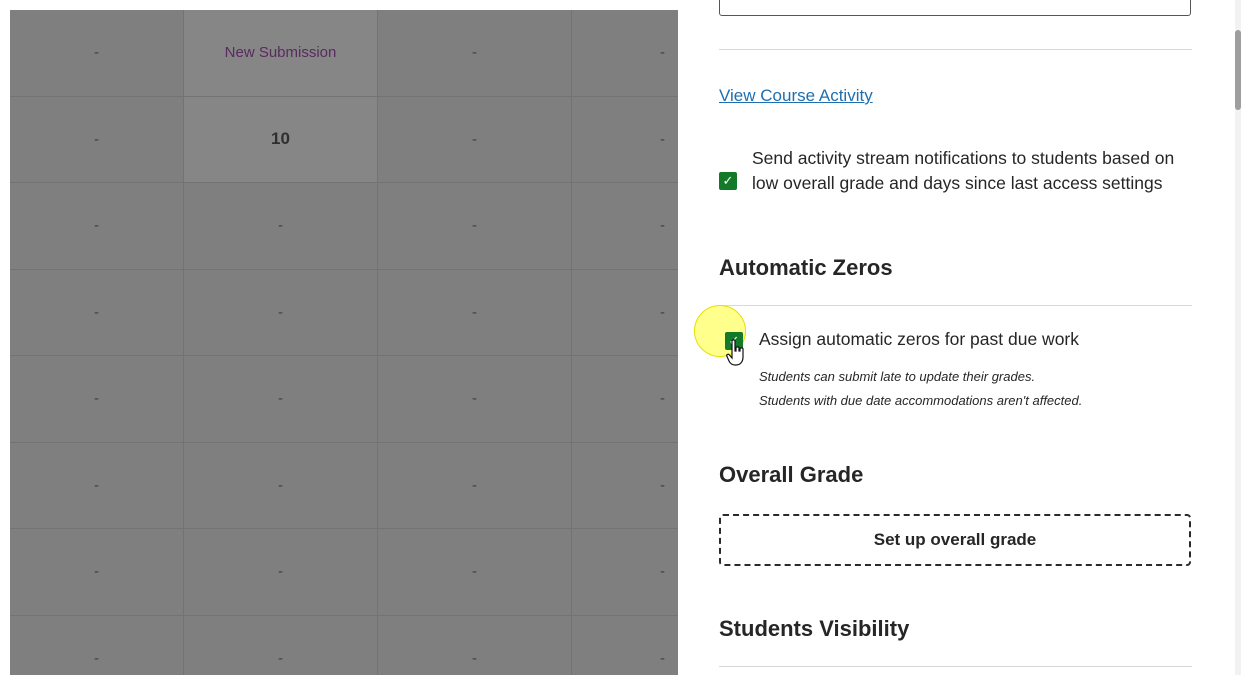 The image size is (1241, 675). What do you see at coordinates (919, 339) in the screenshot?
I see `automatic-zeros-label: Assign automatic zeros for past due work` at bounding box center [919, 339].